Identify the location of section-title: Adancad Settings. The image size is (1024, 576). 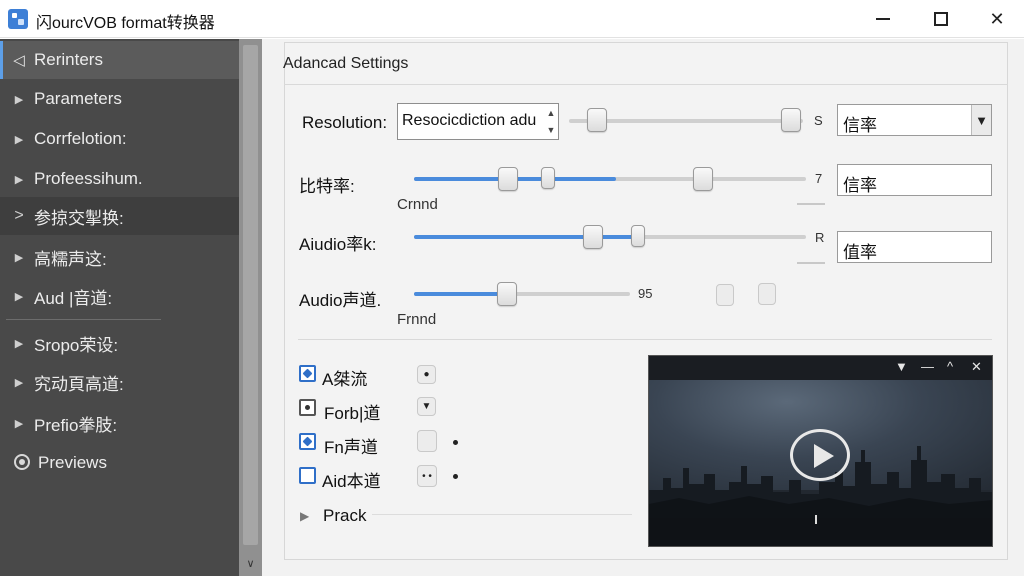
(346, 63).